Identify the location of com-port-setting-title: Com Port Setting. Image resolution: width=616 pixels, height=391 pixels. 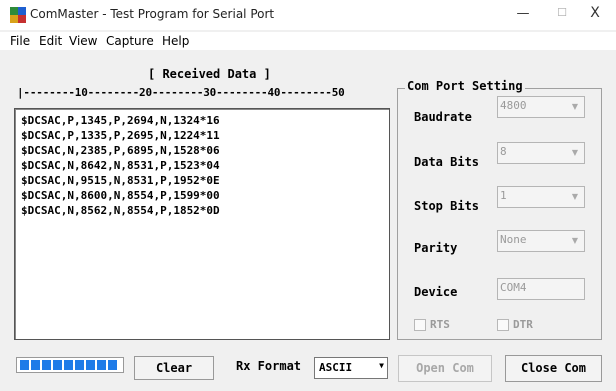
(465, 86).